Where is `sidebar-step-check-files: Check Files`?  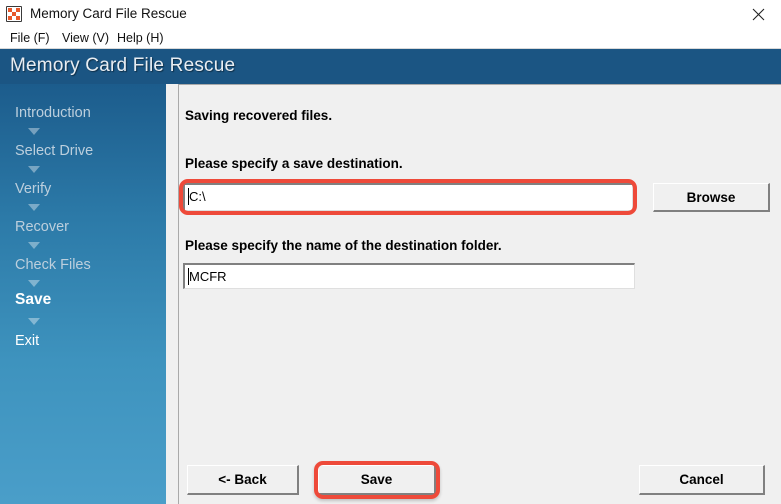 sidebar-step-check-files: Check Files is located at coordinates (53, 265).